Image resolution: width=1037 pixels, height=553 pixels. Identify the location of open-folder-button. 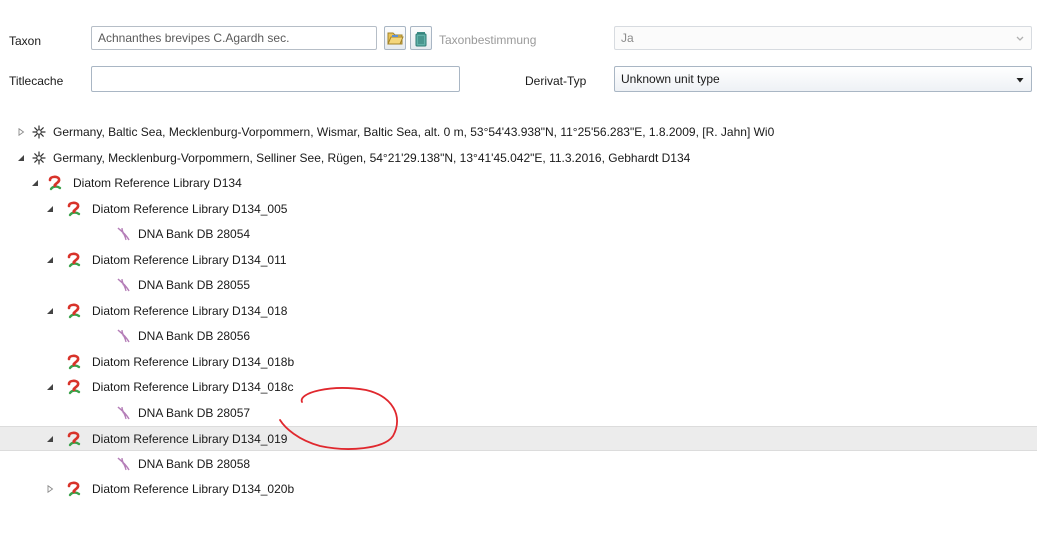
(395, 38).